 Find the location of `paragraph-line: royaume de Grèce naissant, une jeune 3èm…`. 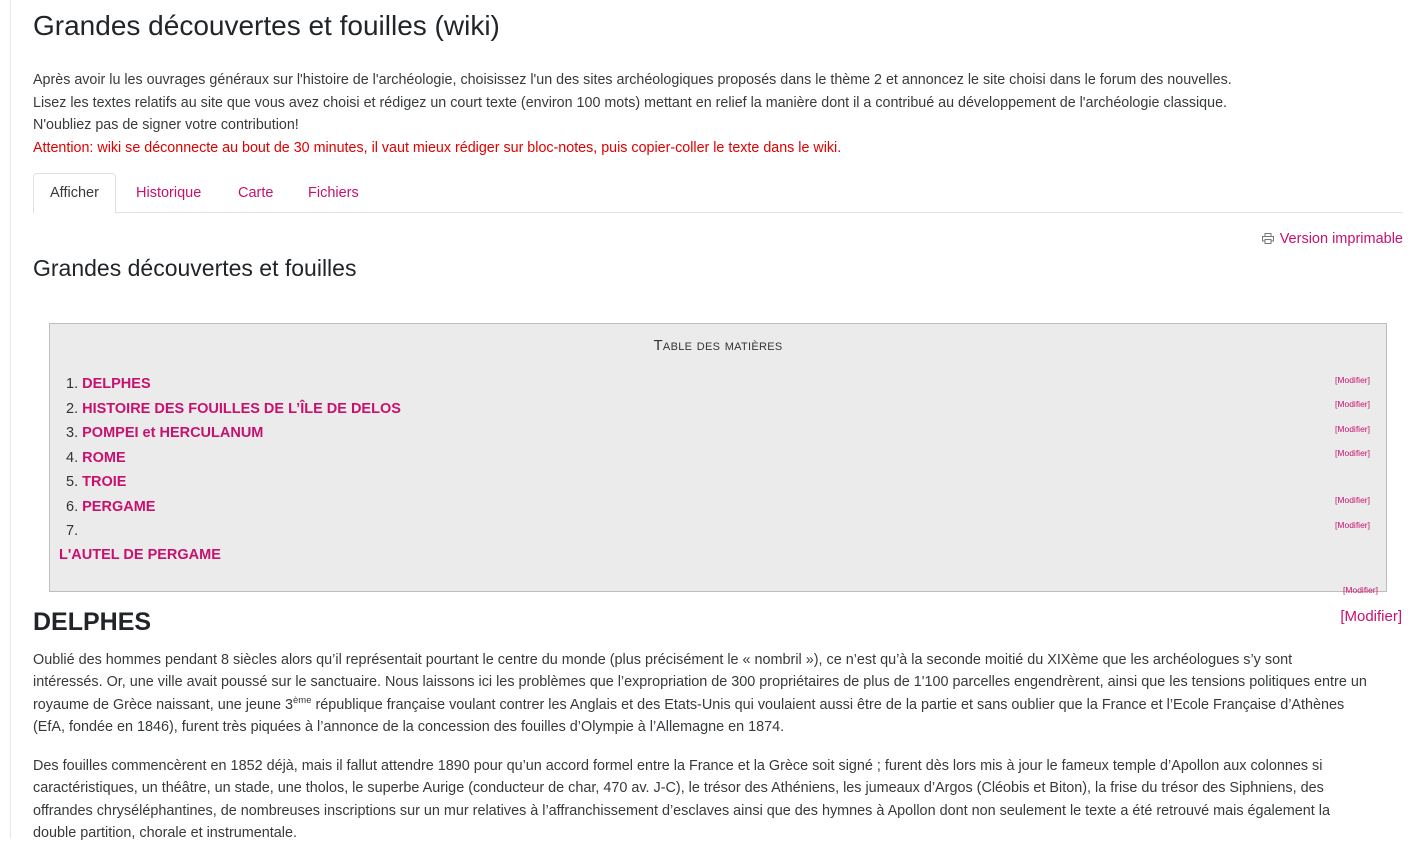

paragraph-line: royaume de Grèce naissant, une jeune 3èm… is located at coordinates (720, 705).